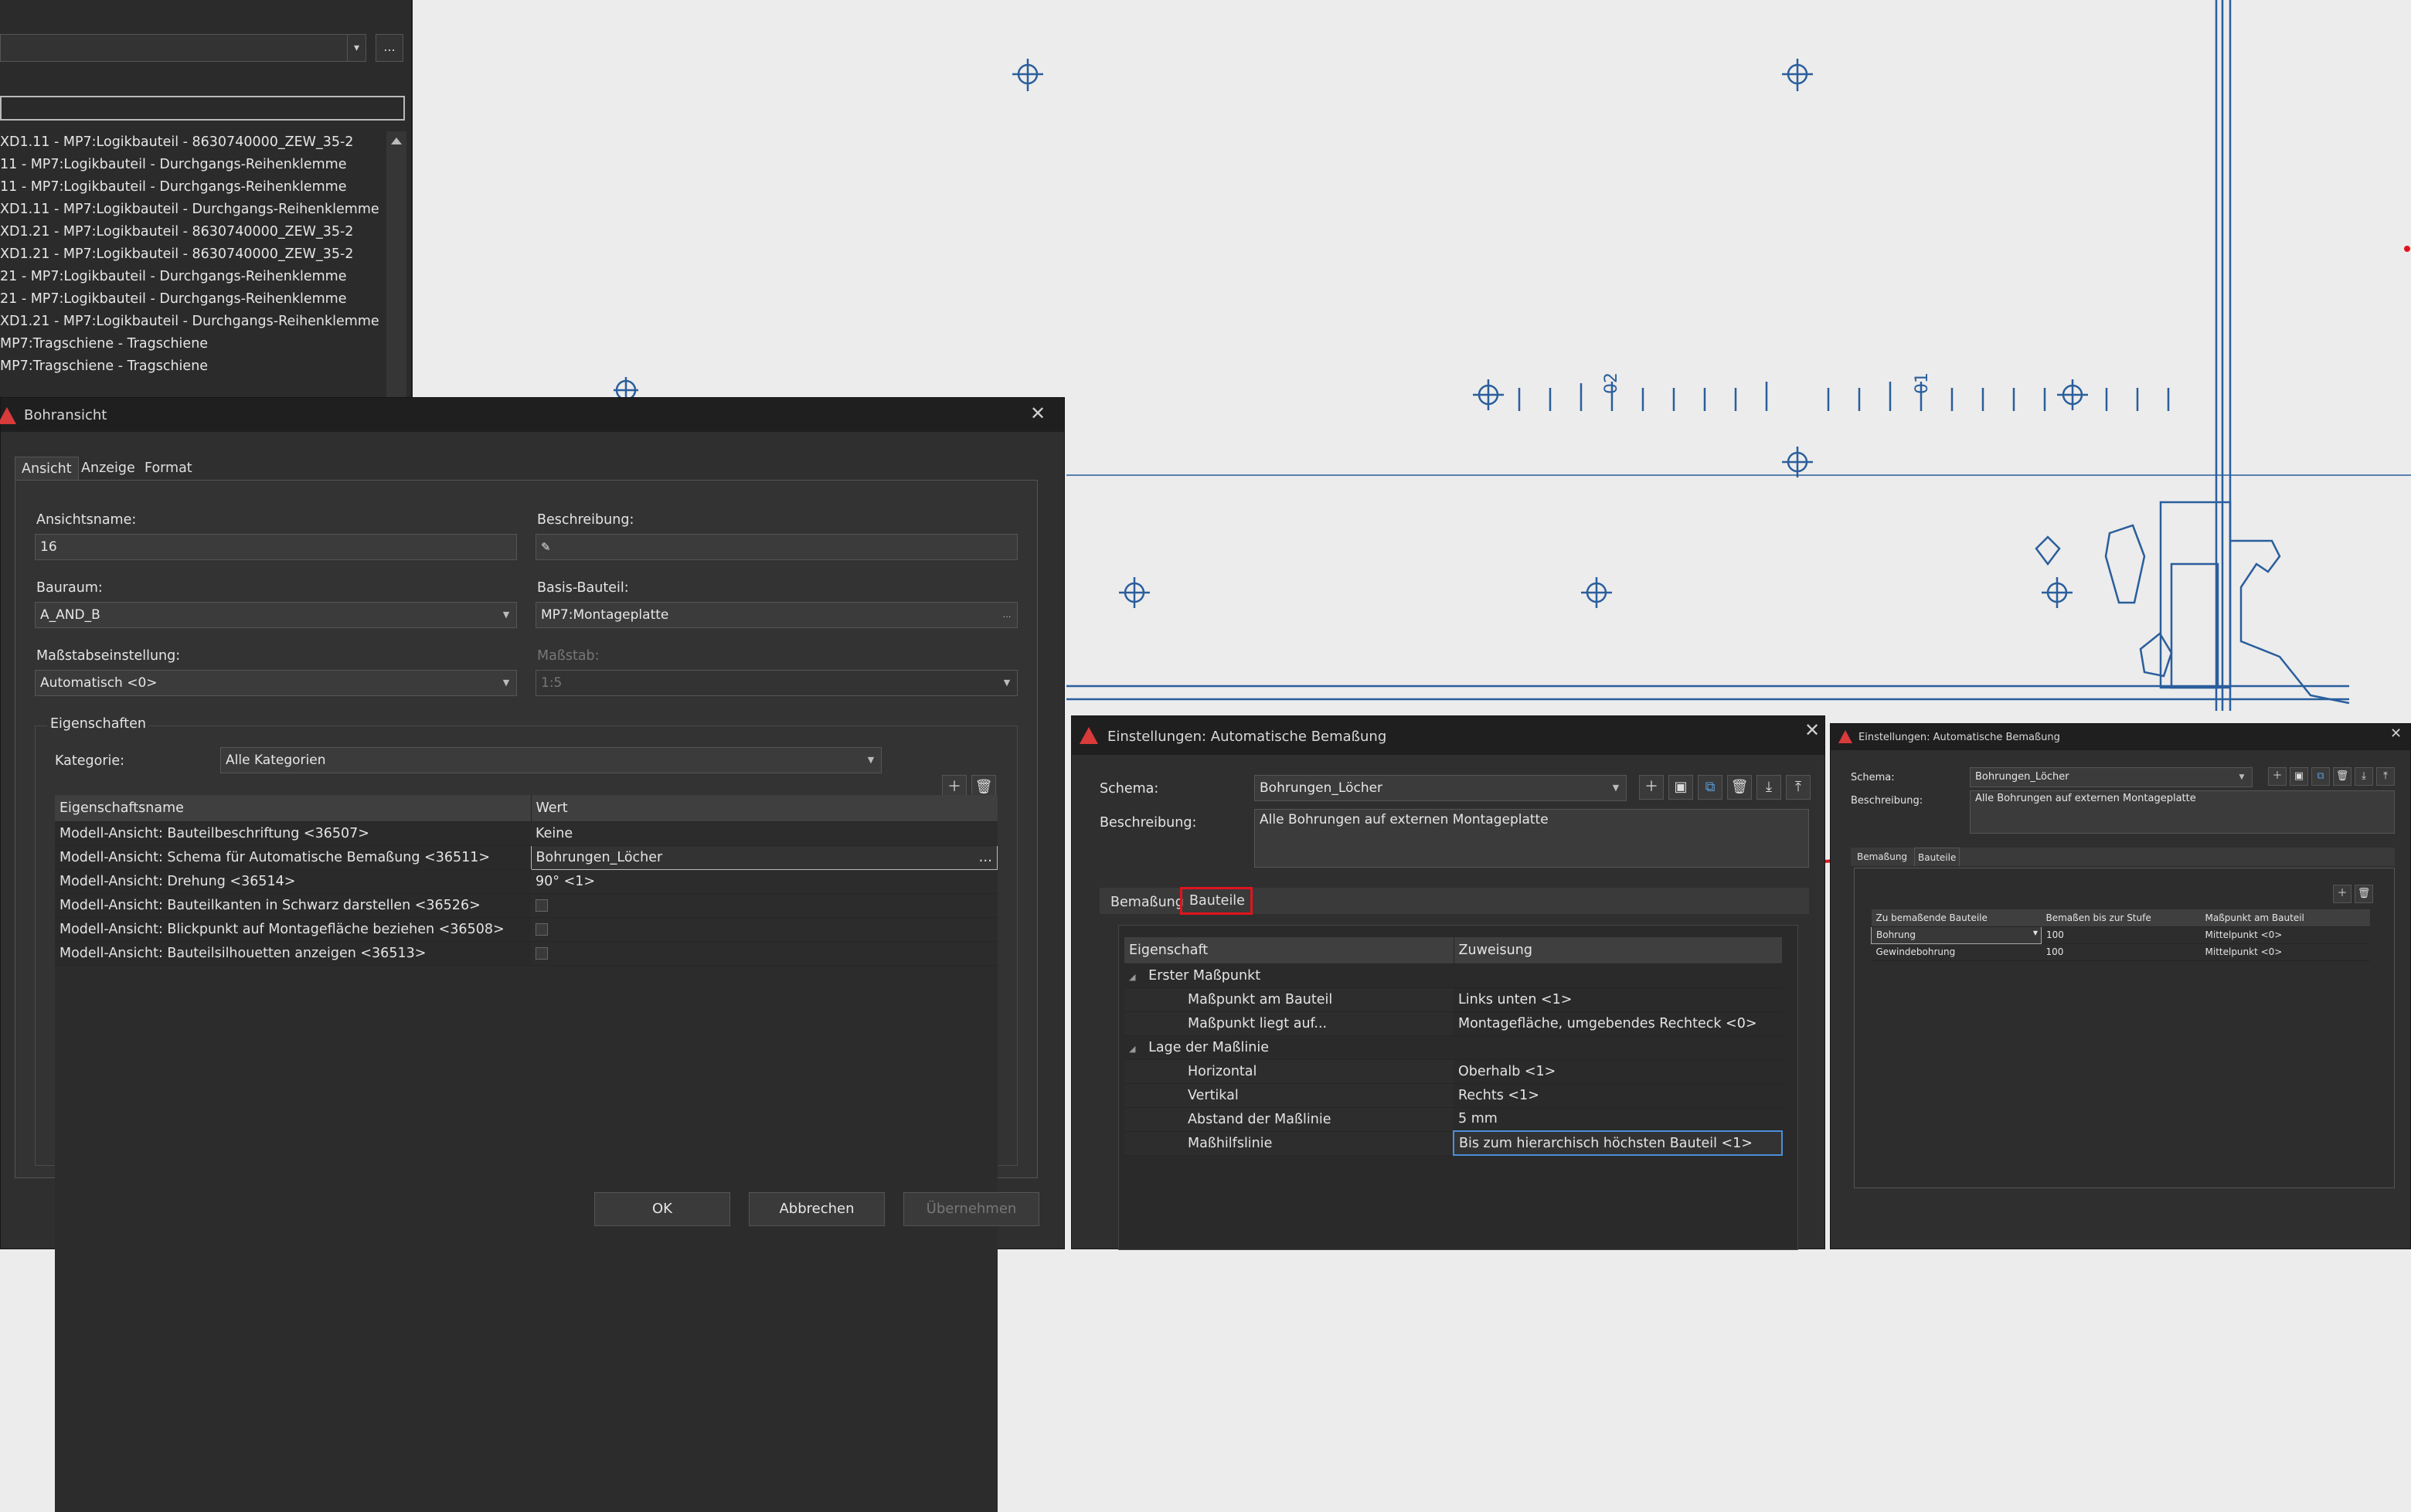  What do you see at coordinates (2121, 918) in the screenshot?
I see `col-bemassen-bis-stufe: Bemaßen bis zur Stufe` at bounding box center [2121, 918].